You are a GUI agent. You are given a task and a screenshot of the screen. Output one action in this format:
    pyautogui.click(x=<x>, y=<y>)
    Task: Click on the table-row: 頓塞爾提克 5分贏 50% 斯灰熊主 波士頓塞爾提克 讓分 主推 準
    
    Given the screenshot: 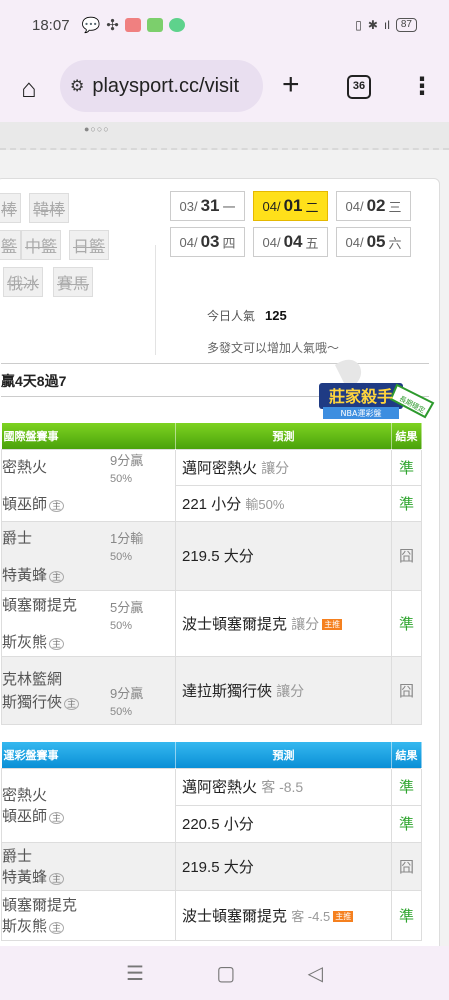 What is the action you would take?
    pyautogui.click(x=211, y=623)
    